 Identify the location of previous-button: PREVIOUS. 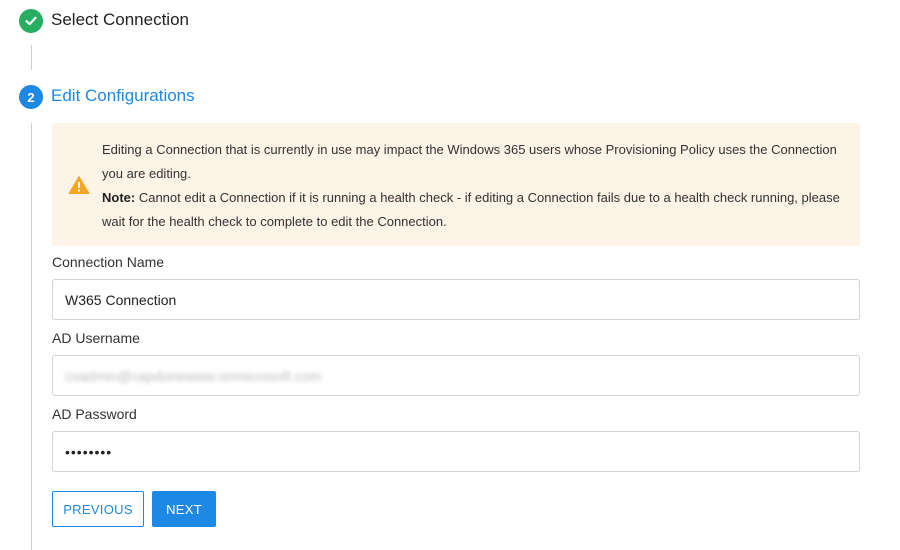
(98, 509).